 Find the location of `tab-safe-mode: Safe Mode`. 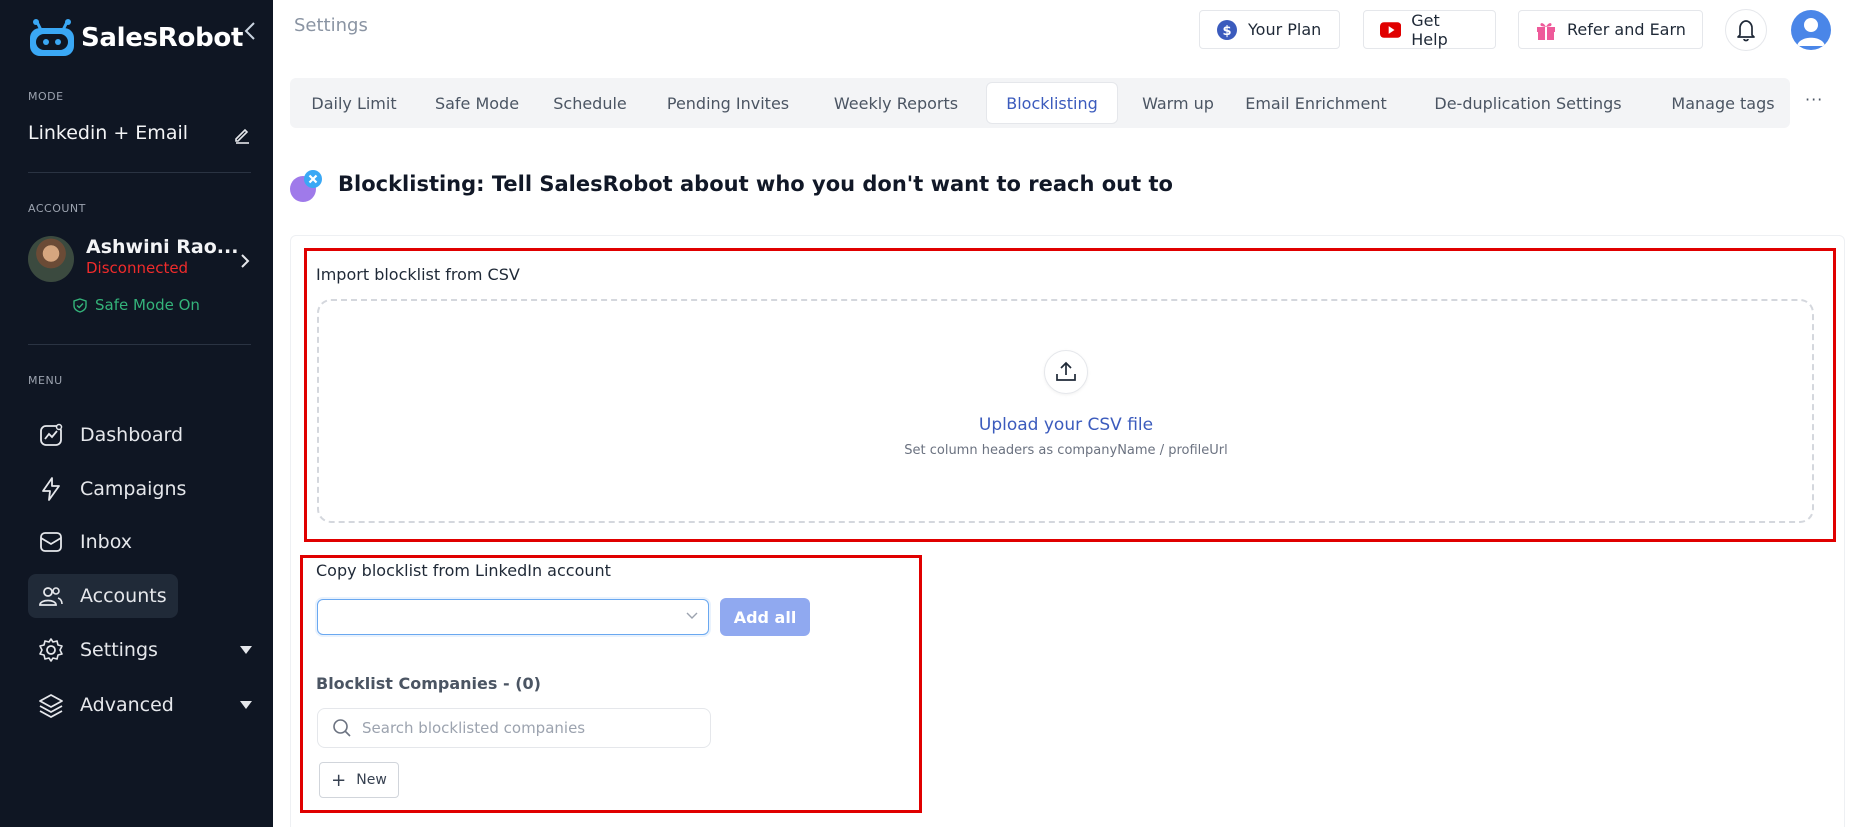

tab-safe-mode: Safe Mode is located at coordinates (477, 103).